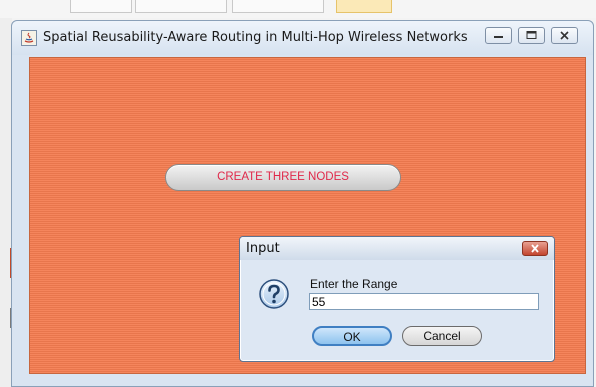 The width and height of the screenshot is (596, 387). I want to click on maximize-icon, so click(531, 35).